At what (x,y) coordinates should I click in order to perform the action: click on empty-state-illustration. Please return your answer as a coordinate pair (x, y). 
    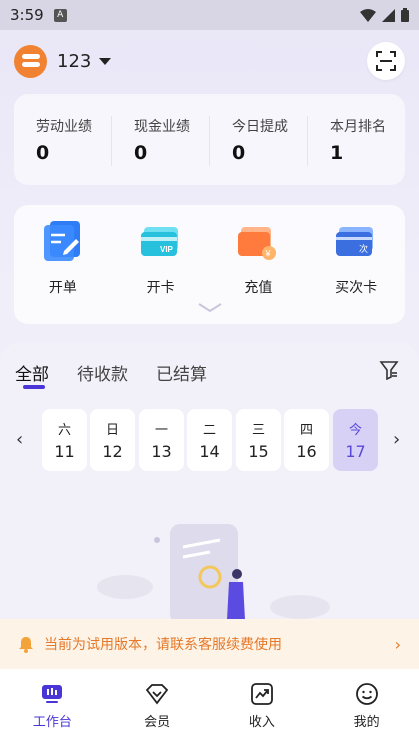
    Looking at the image, I should click on (213, 573).